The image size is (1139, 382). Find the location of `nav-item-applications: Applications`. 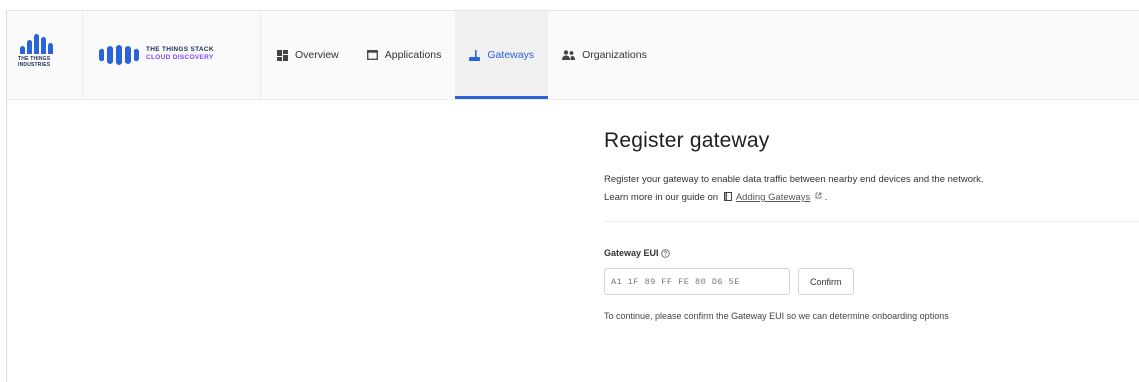

nav-item-applications: Applications is located at coordinates (404, 55).